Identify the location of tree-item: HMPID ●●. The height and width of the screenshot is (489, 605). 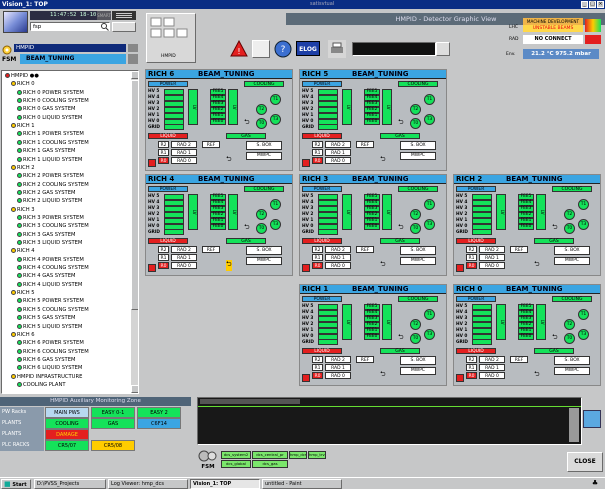
(22, 76).